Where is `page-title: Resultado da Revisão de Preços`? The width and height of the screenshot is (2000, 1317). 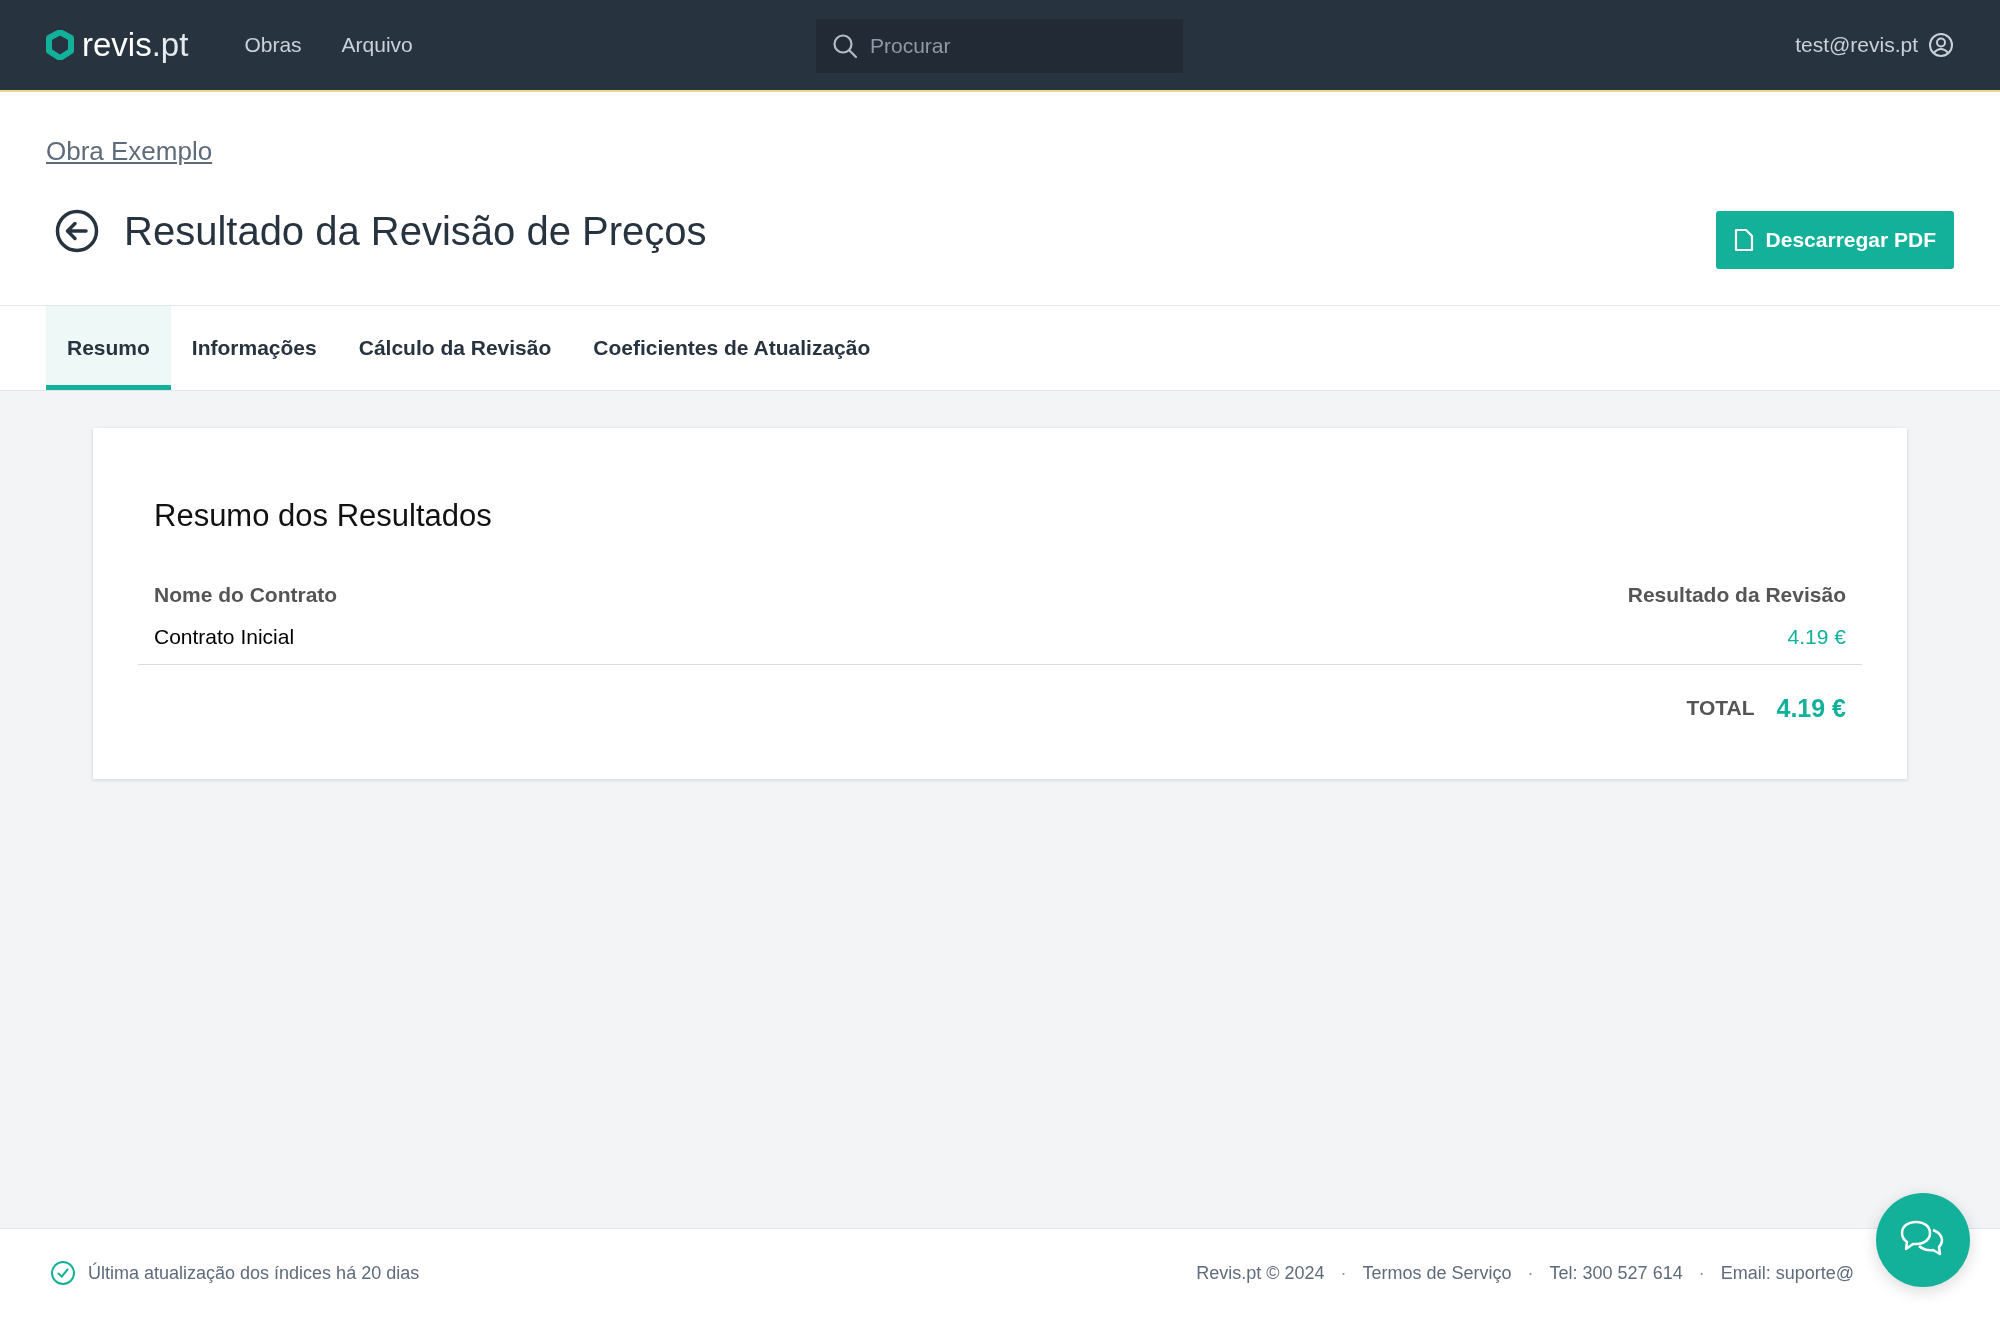
page-title: Resultado da Revisão de Preços is located at coordinates (415, 231).